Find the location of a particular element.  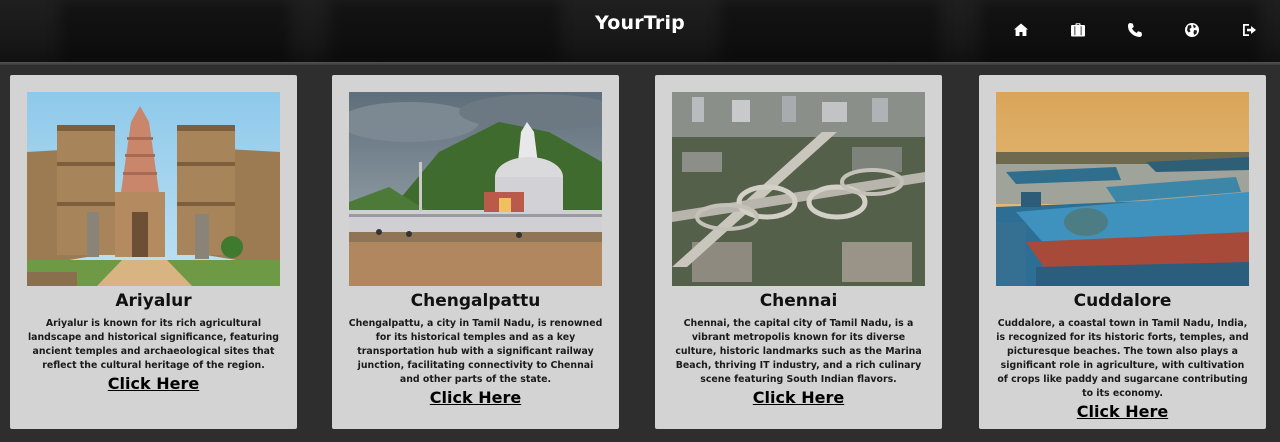

navbar: YourTrip is located at coordinates (640, 31).